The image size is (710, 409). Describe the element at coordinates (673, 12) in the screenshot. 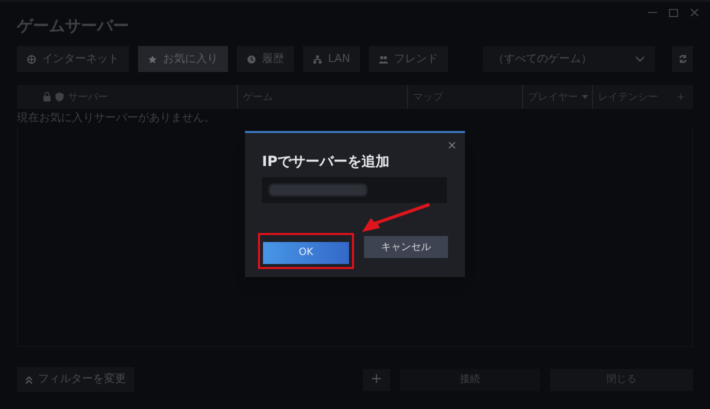

I see `maximize-icon` at that location.